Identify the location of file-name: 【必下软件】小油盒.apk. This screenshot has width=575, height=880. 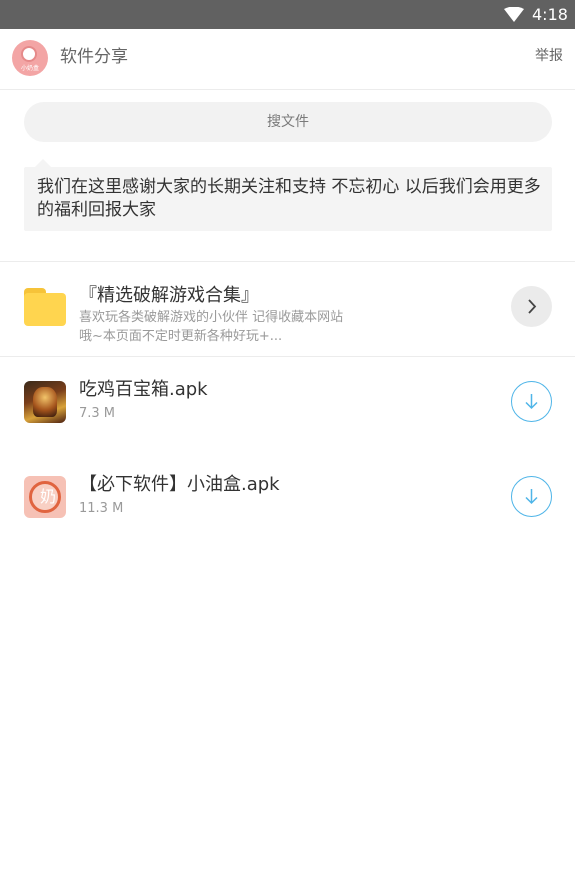
(179, 484).